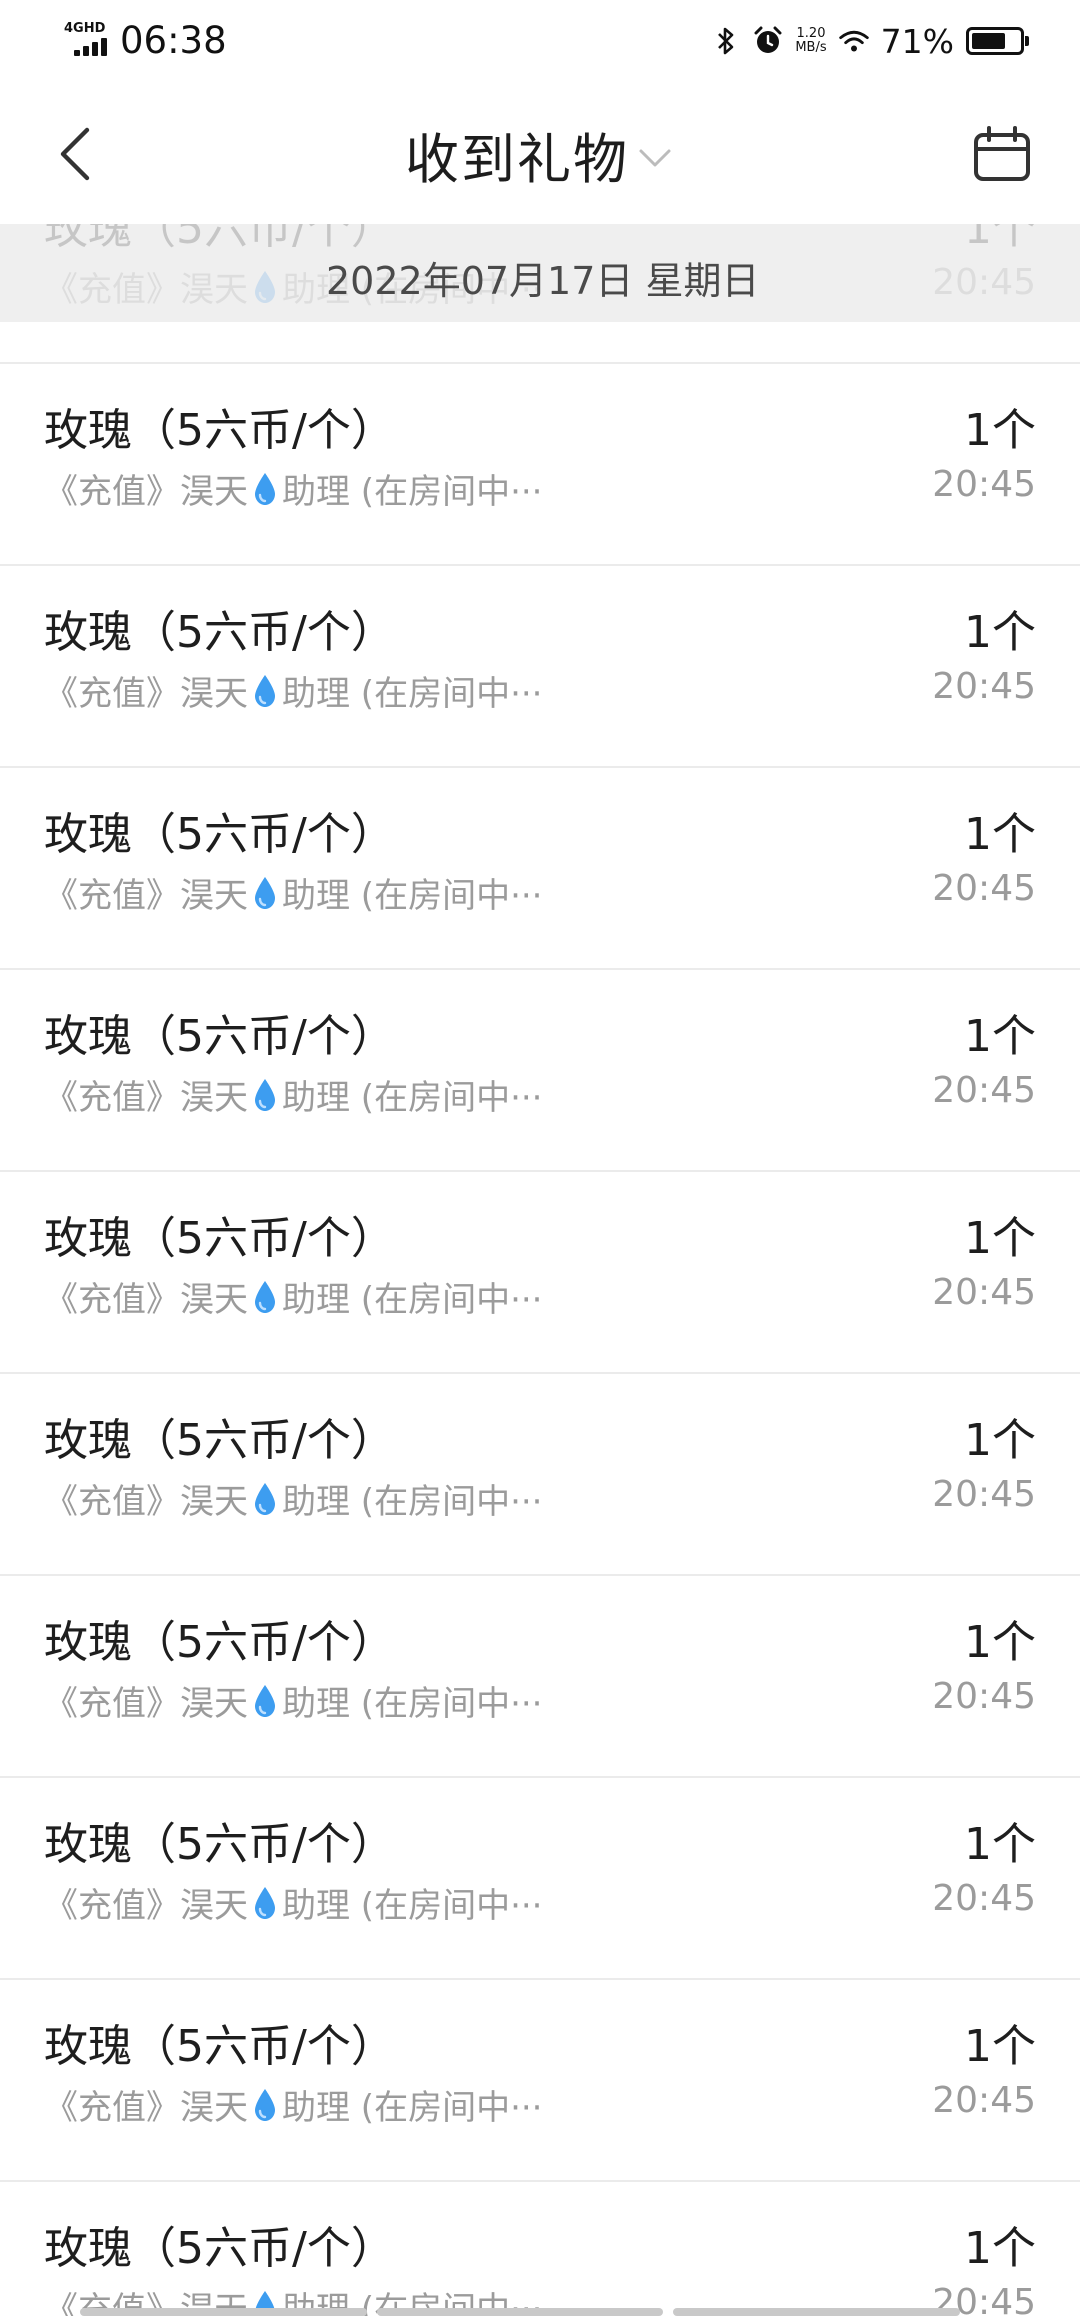 The height and width of the screenshot is (2316, 1080). I want to click on status-bar: 4GHD 06:38 1.20 MB/s 71%, so click(540, 42).